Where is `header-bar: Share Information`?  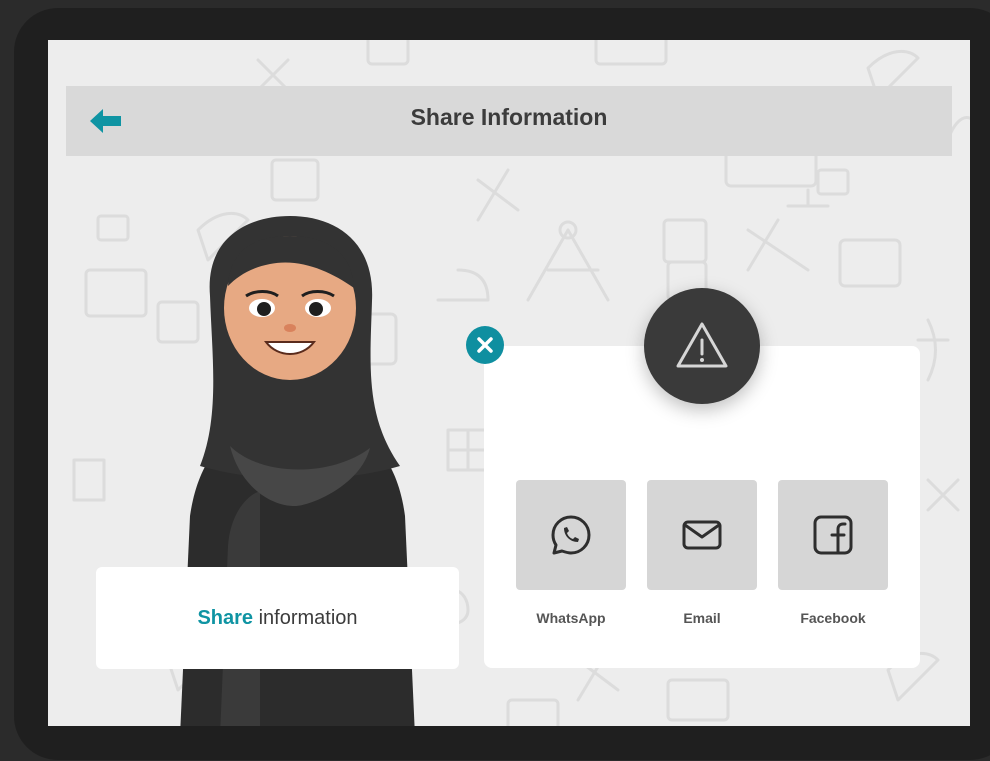
header-bar: Share Information is located at coordinates (509, 121).